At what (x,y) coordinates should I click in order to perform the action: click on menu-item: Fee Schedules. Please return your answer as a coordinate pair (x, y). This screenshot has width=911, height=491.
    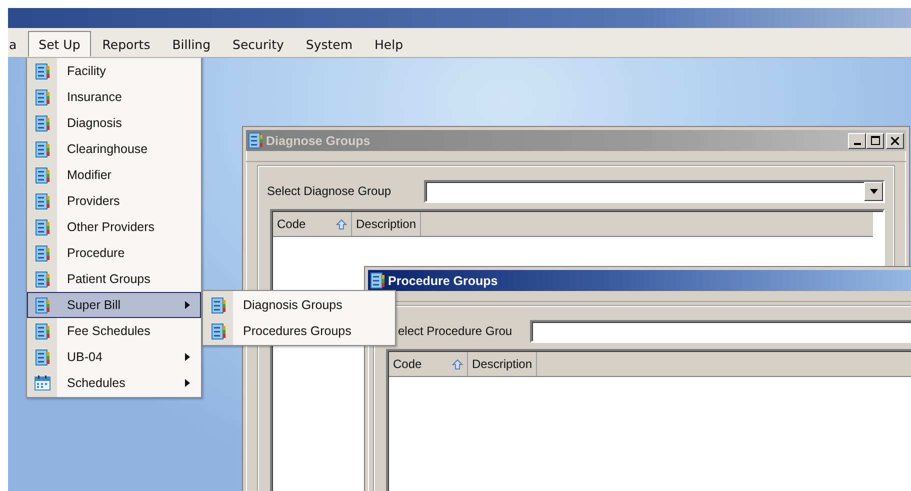
    Looking at the image, I should click on (114, 331).